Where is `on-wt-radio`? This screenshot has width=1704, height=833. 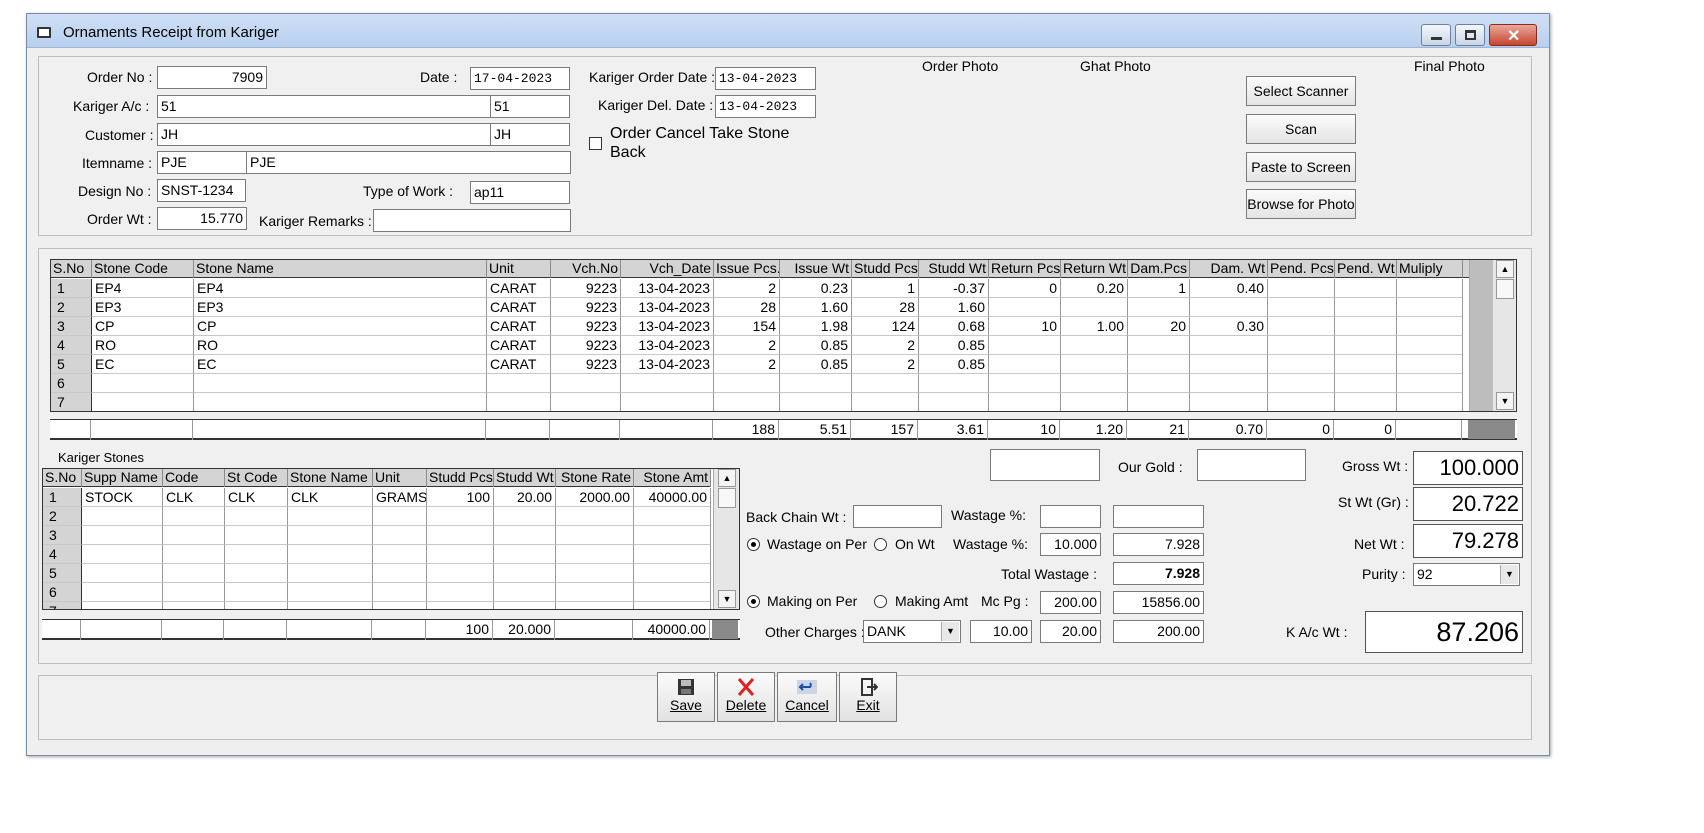 on-wt-radio is located at coordinates (880, 544).